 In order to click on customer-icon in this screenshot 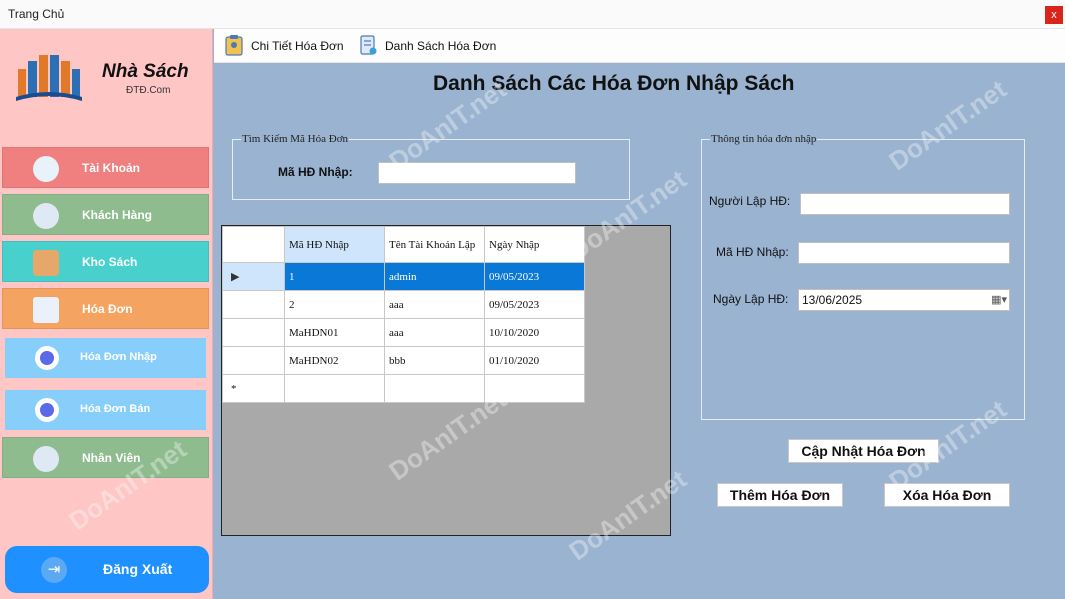, I will do `click(46, 216)`.